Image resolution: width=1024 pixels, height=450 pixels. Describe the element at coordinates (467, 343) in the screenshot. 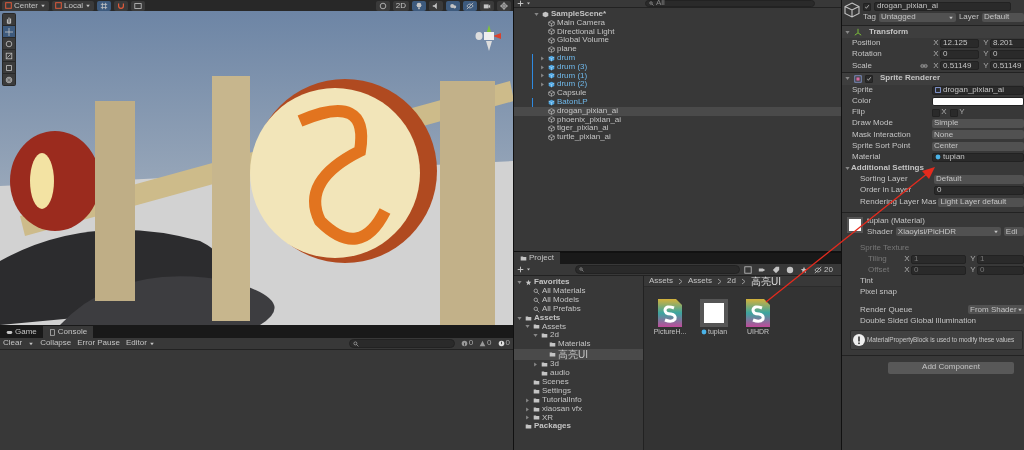

I see `info-count-toggle: 0` at that location.